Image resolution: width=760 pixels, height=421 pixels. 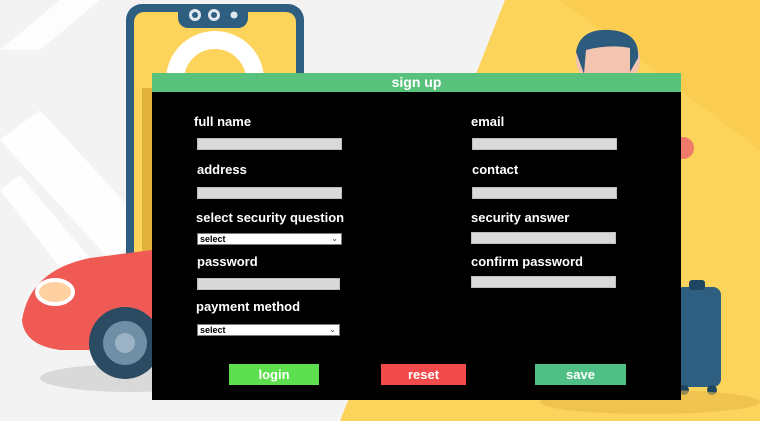 I want to click on full-name-input, so click(x=269, y=144).